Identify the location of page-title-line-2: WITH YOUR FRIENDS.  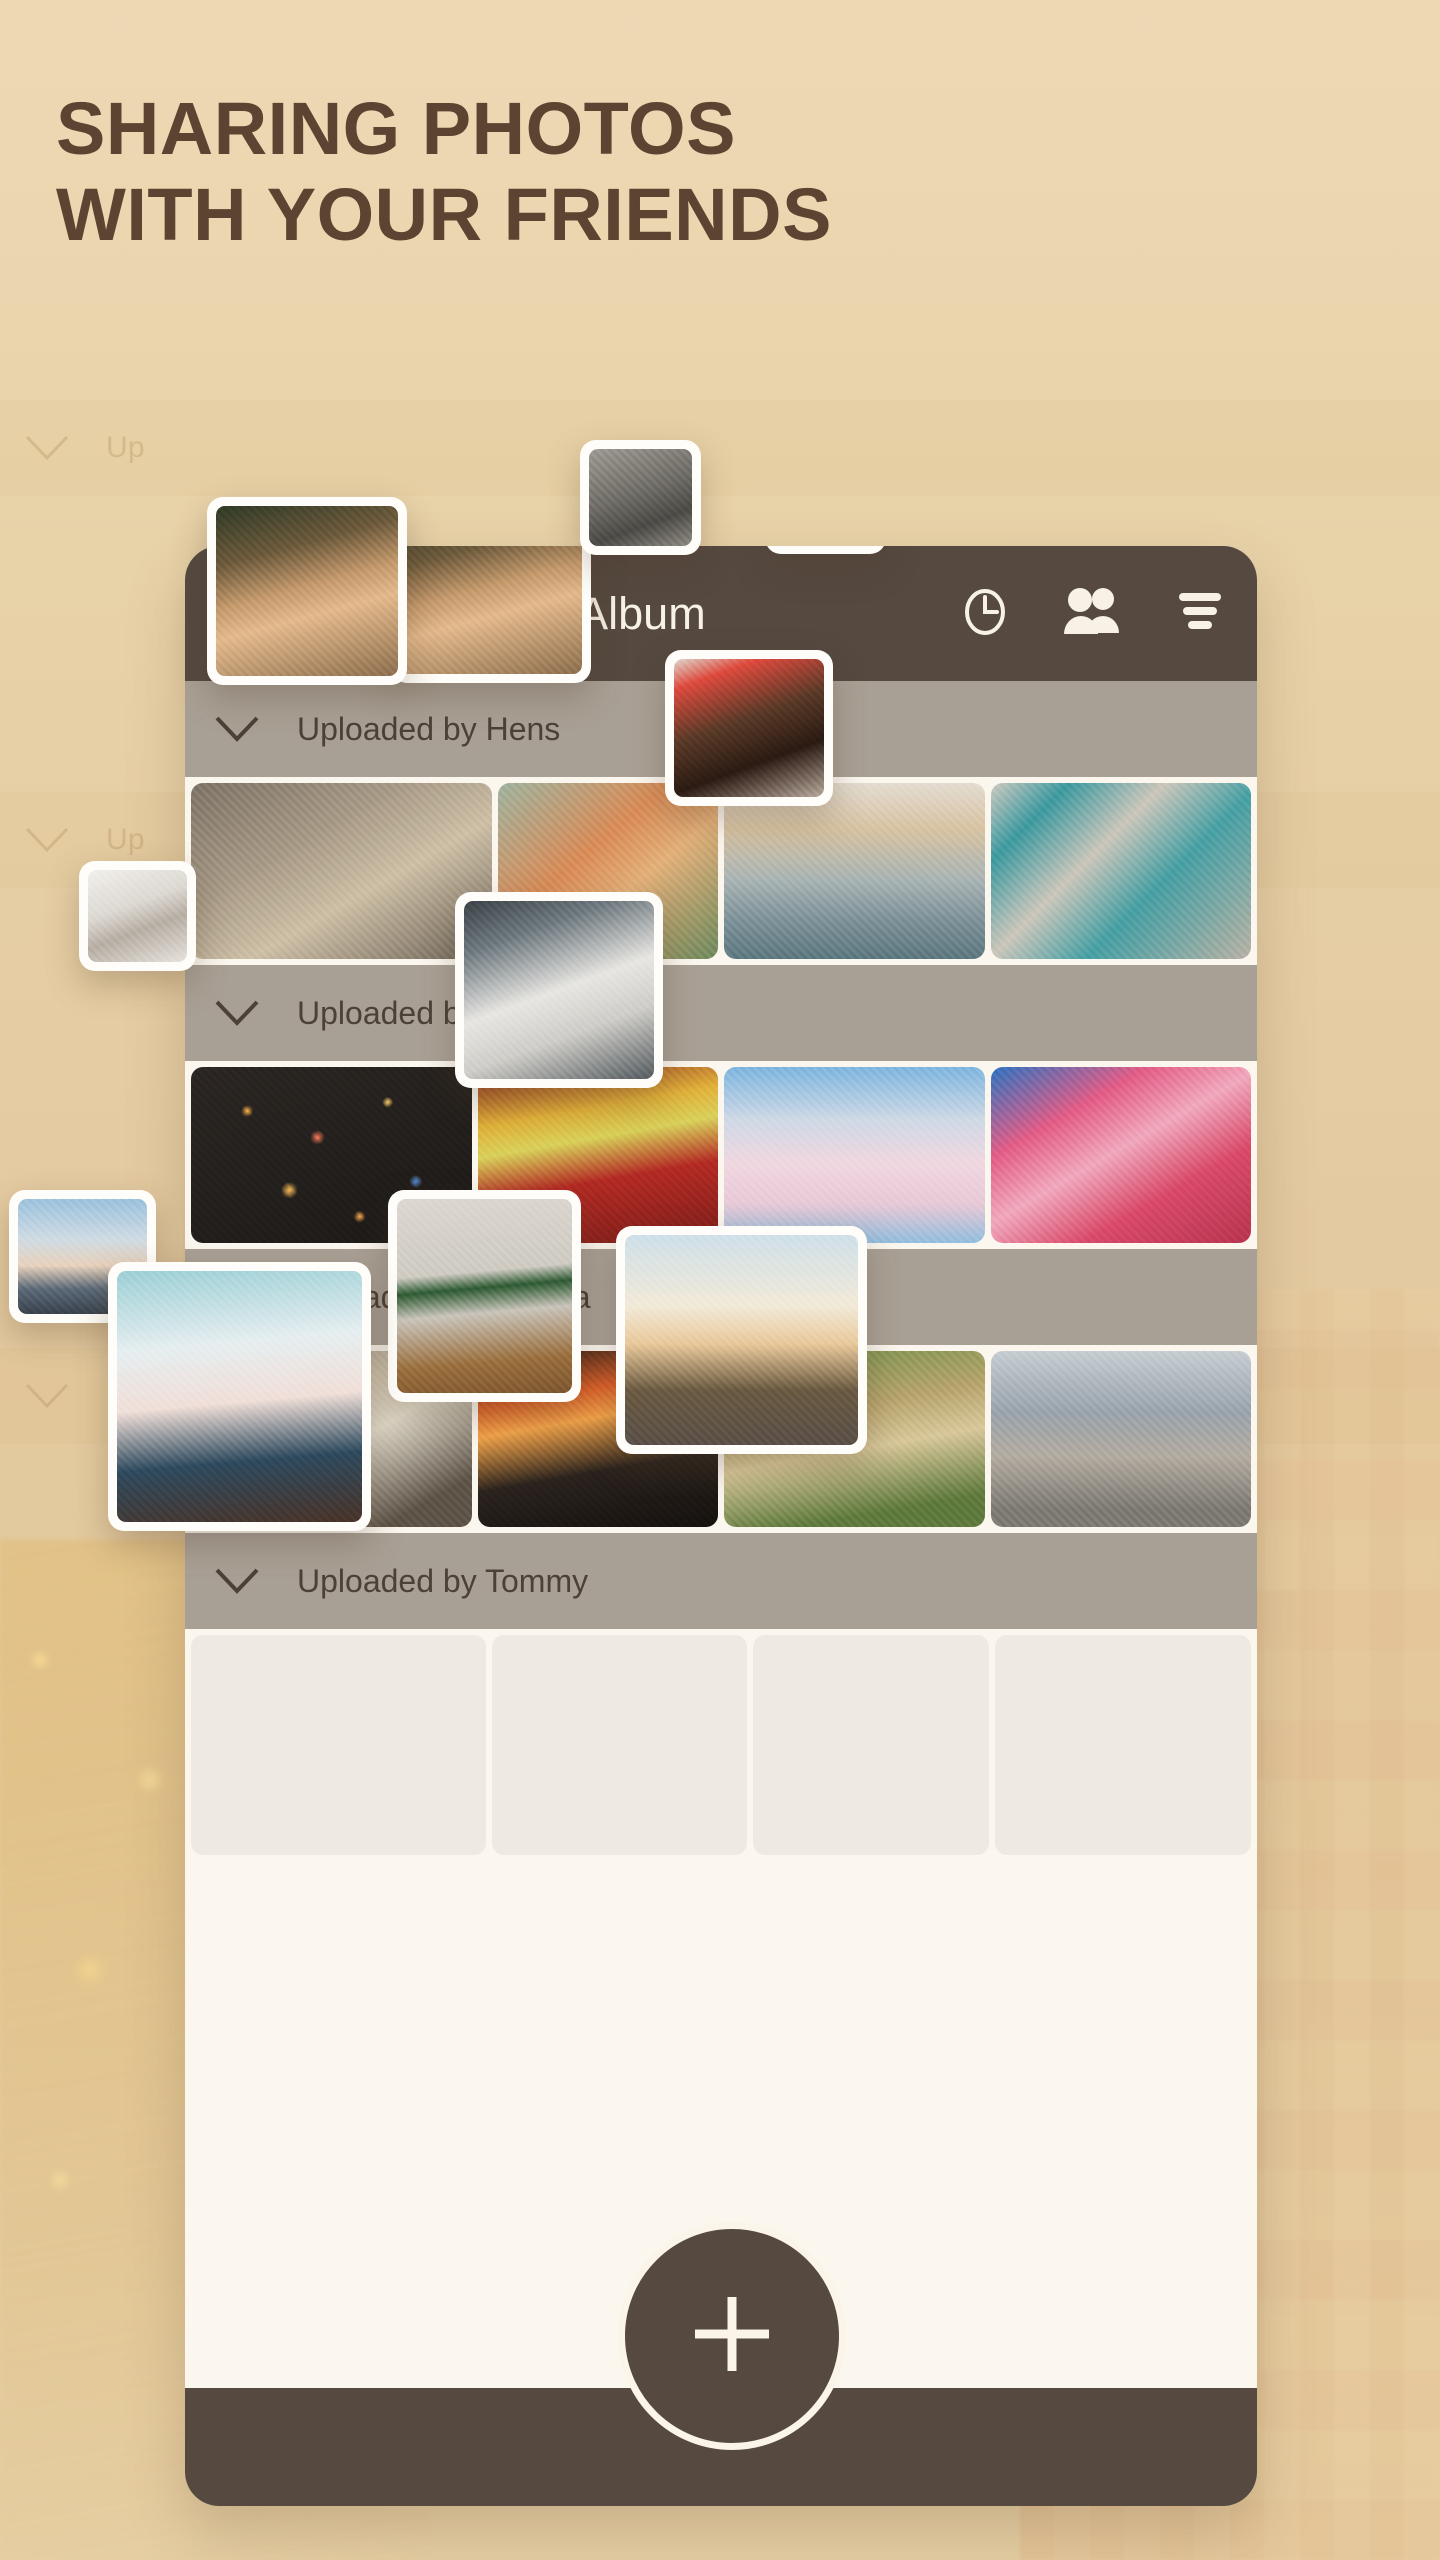
(444, 214).